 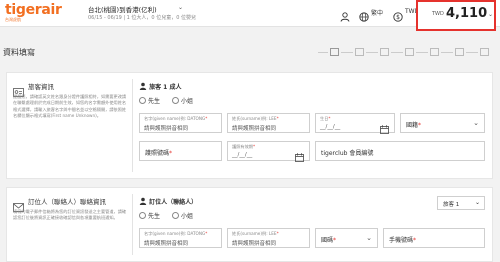 What do you see at coordinates (268, 151) in the screenshot?
I see `passport-expiry-field: 護照有效期* __/__/__` at bounding box center [268, 151].